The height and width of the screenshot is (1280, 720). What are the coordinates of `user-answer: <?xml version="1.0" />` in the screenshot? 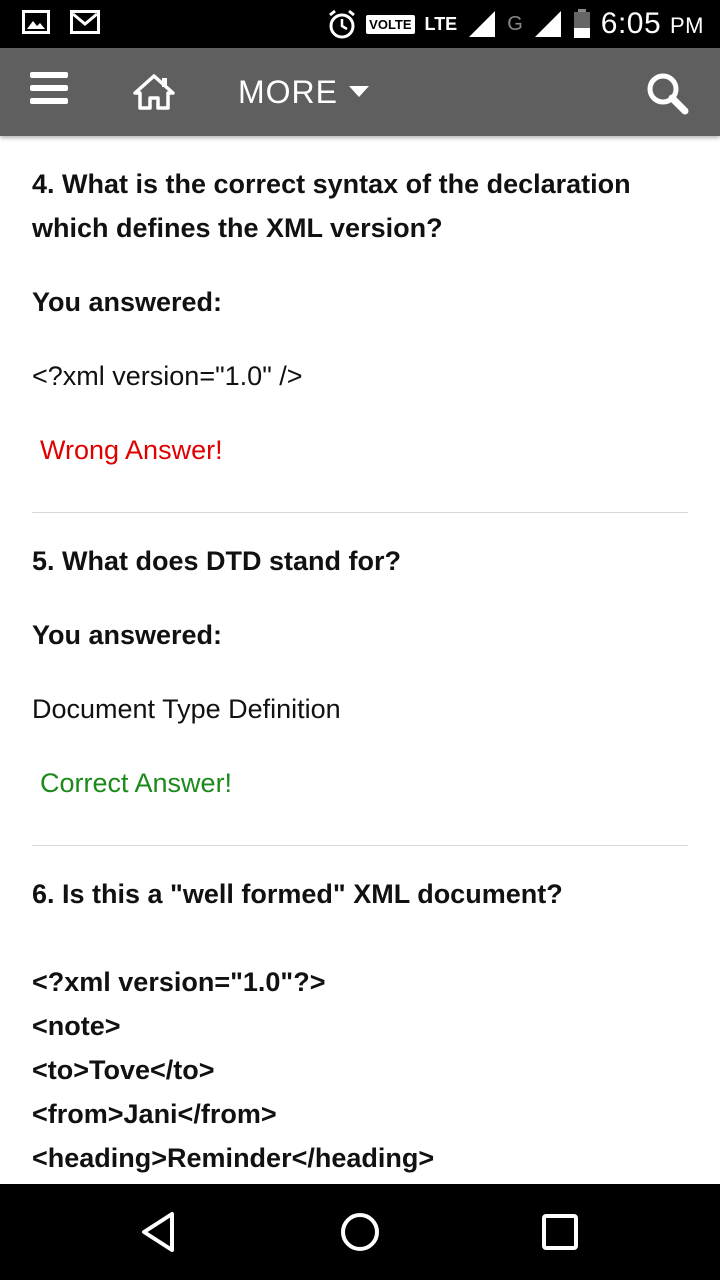 It's located at (167, 376).